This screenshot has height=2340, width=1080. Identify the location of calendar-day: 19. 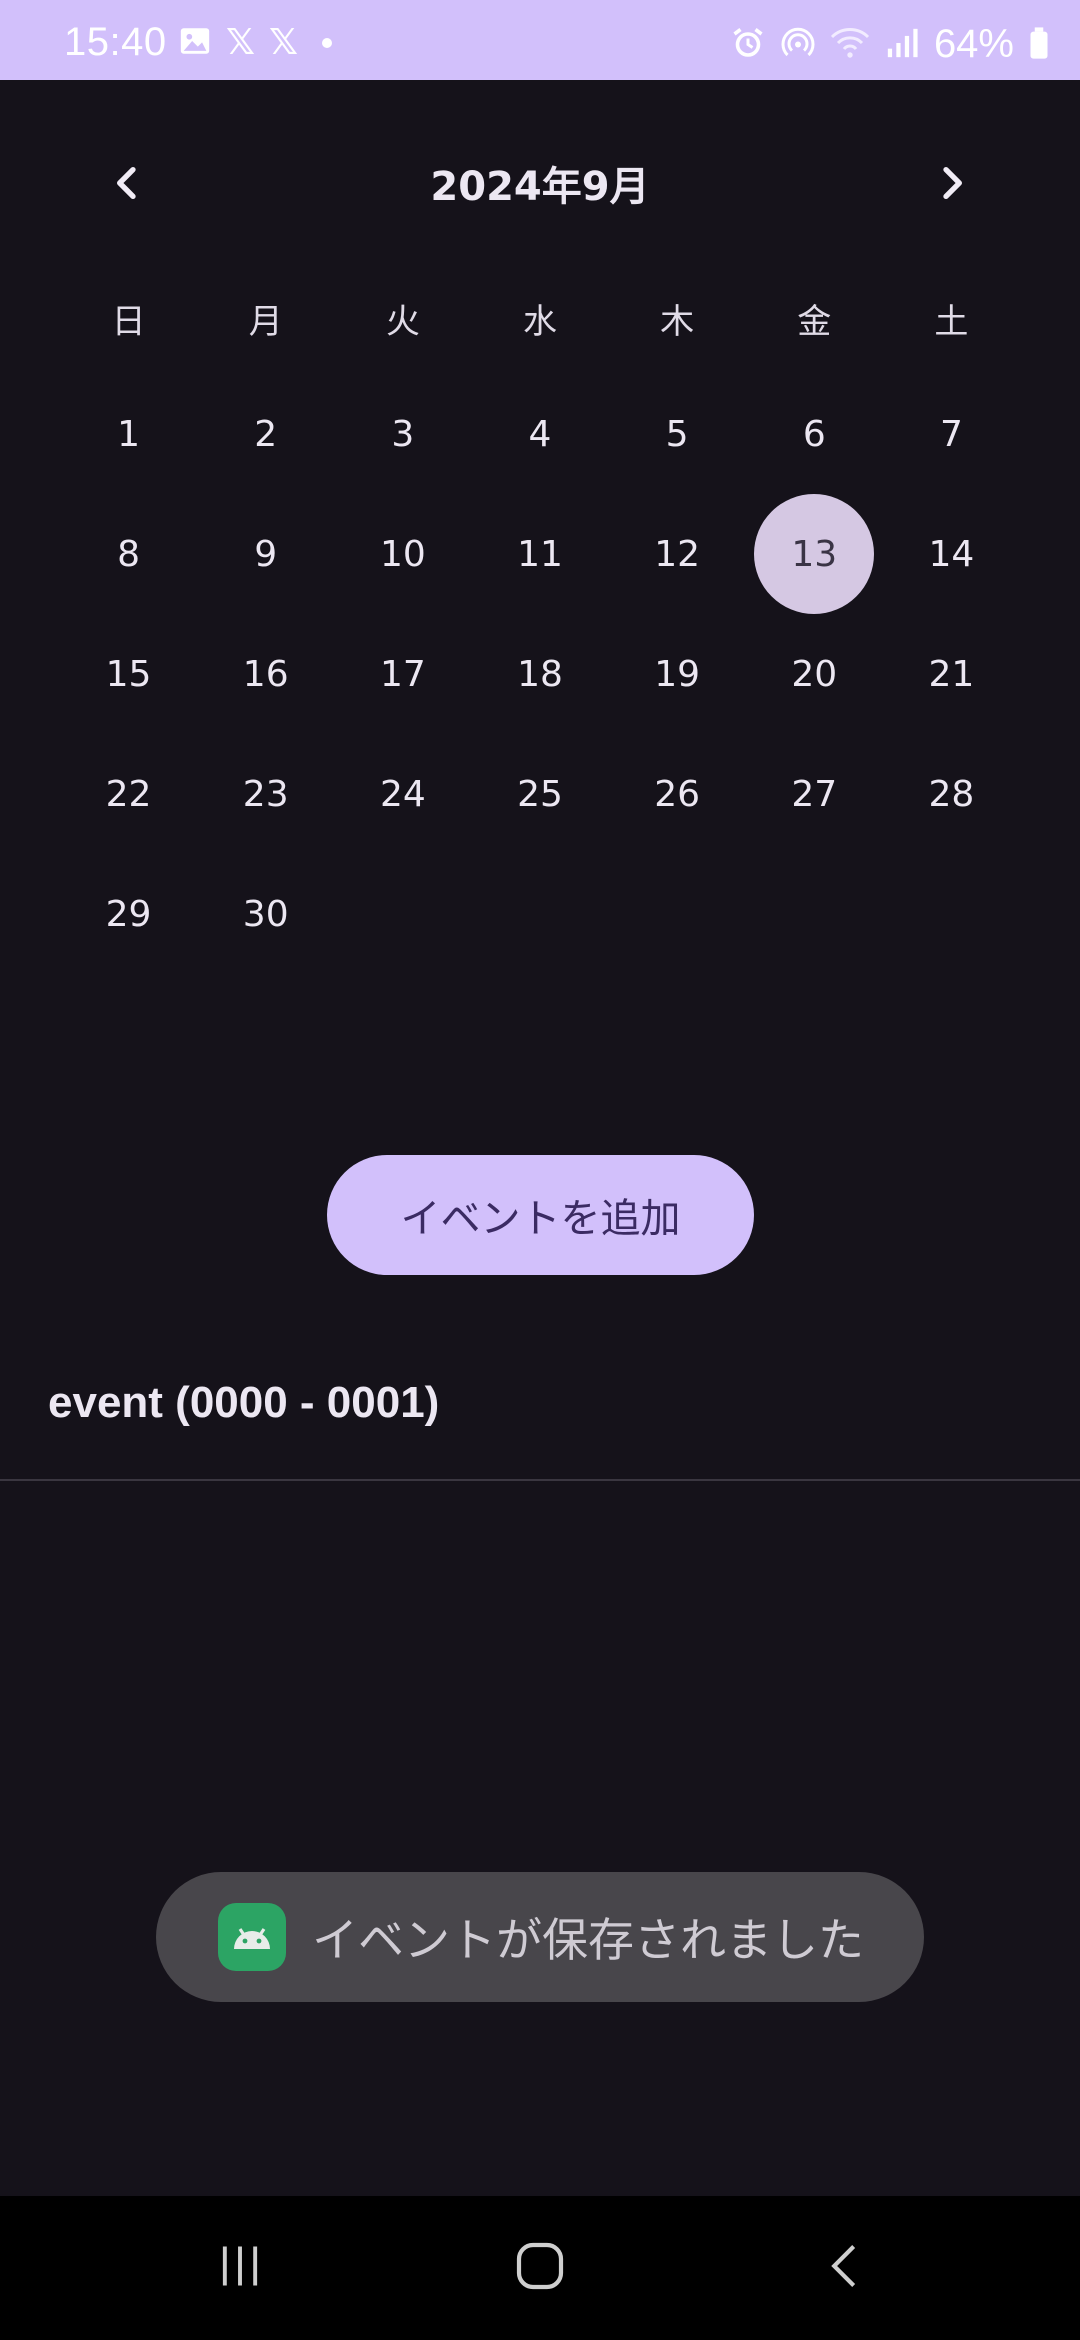
(677, 674).